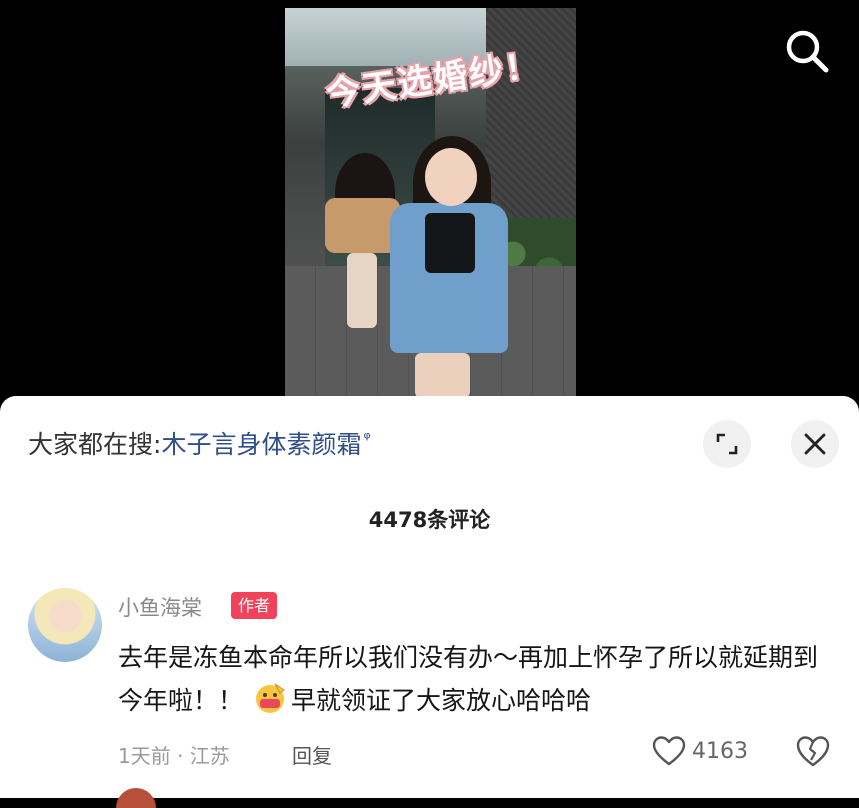 Image resolution: width=859 pixels, height=808 pixels. Describe the element at coordinates (450, 243) in the screenshot. I see `video-person-front-shirt` at that location.